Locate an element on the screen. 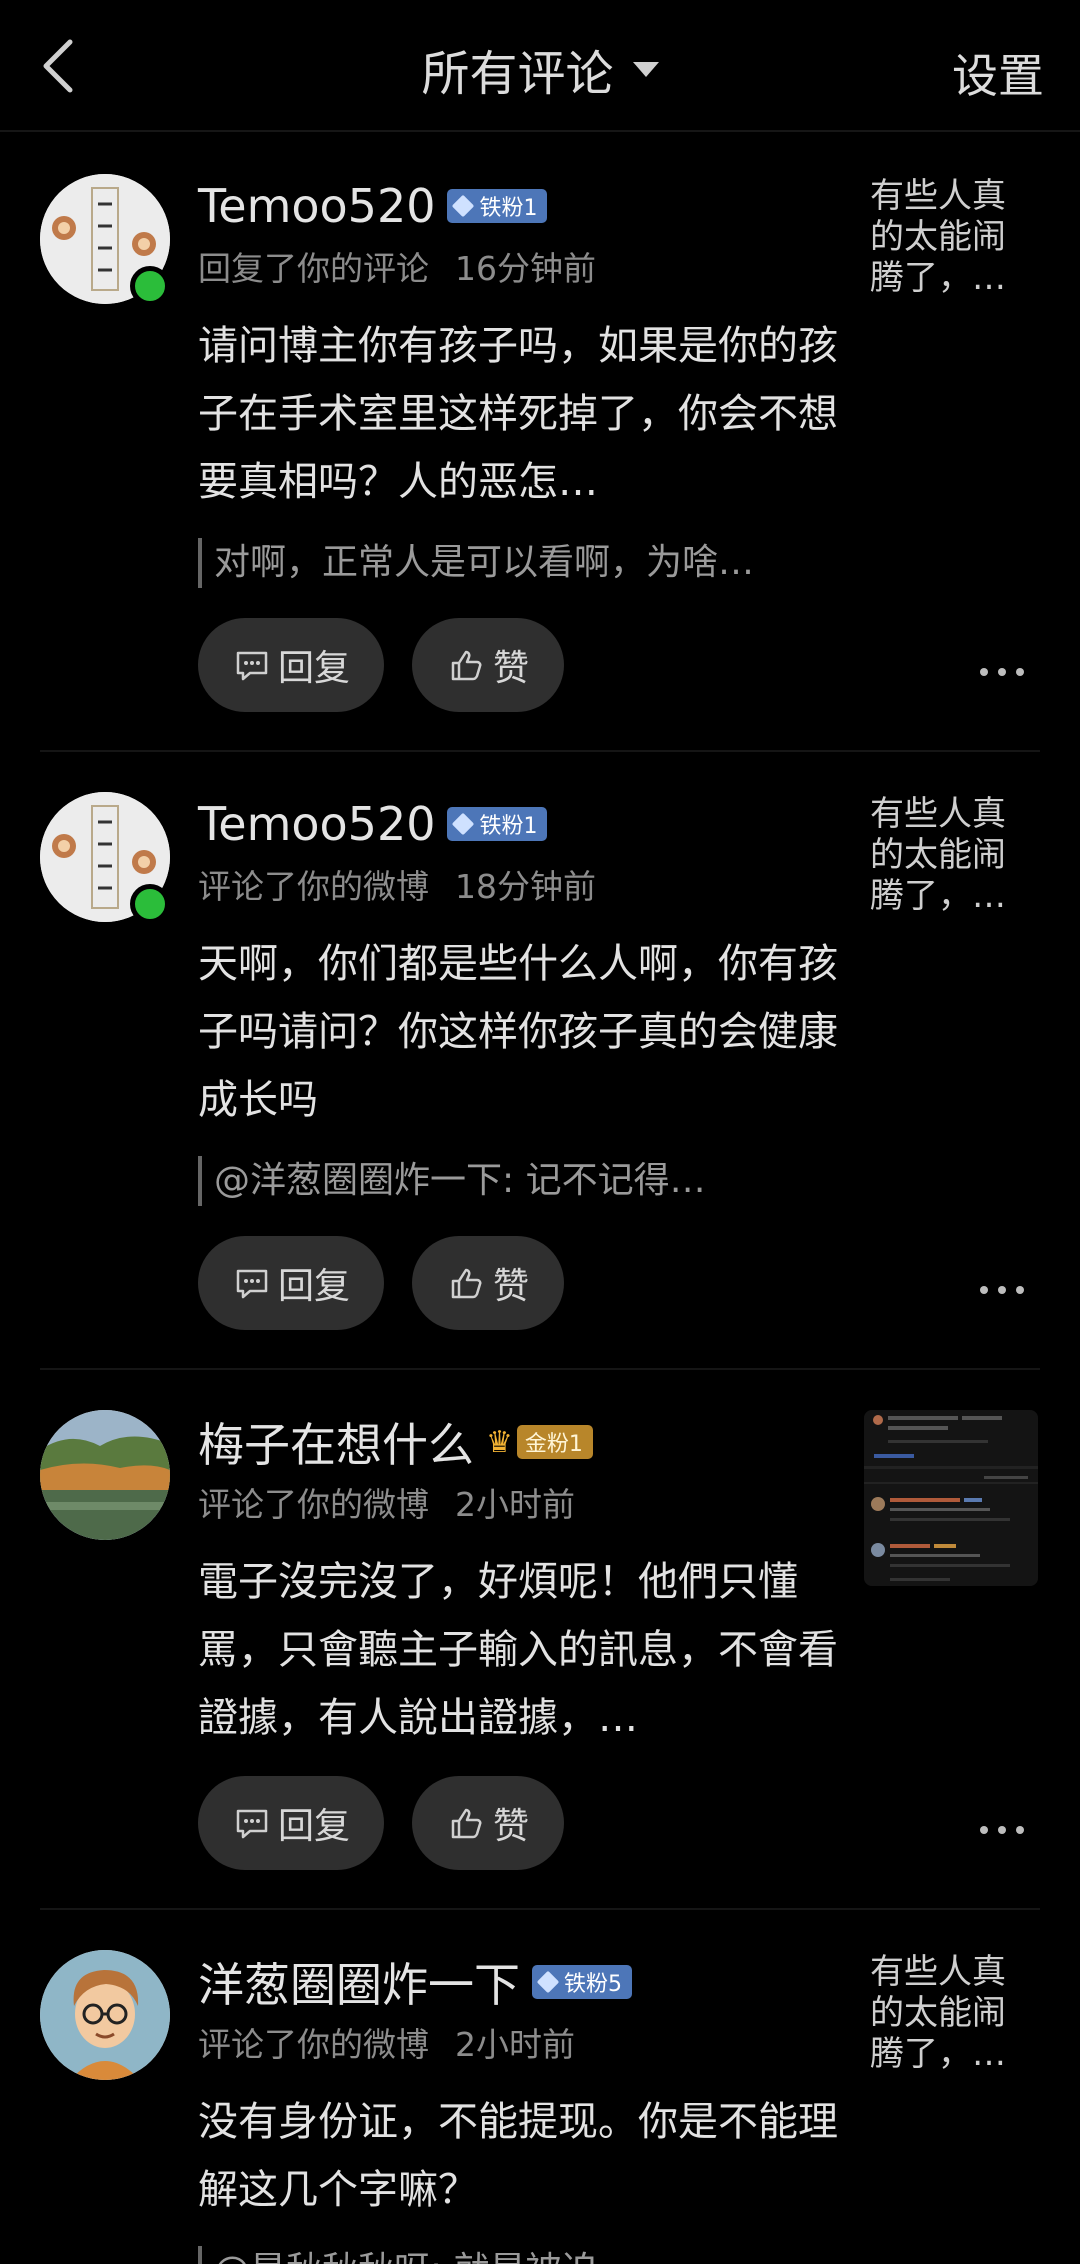 The width and height of the screenshot is (1080, 2264). original-post-thumbnail is located at coordinates (951, 1498).